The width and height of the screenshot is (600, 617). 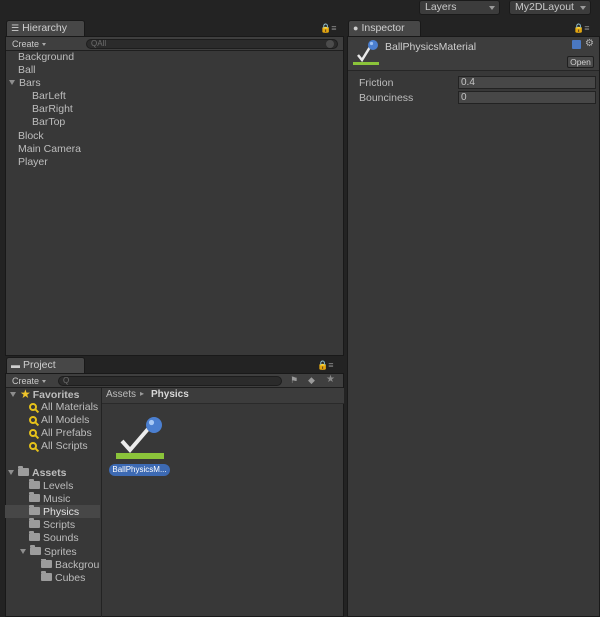 I want to click on physics-material-asset-icon, so click(x=140, y=438).